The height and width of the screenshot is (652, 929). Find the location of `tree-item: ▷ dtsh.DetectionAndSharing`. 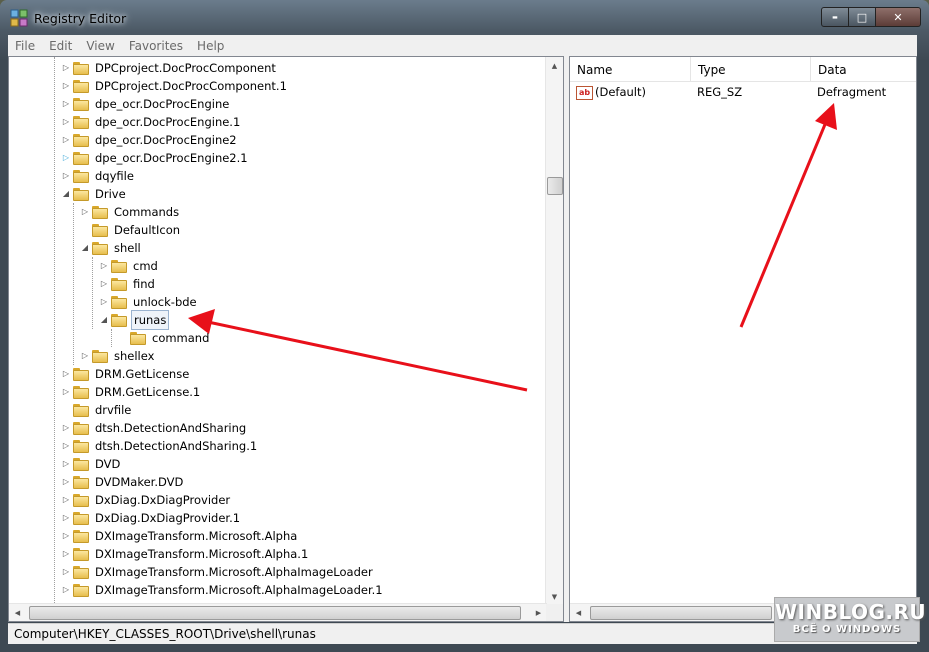

tree-item: ▷ dtsh.DetectionAndSharing is located at coordinates (154, 428).